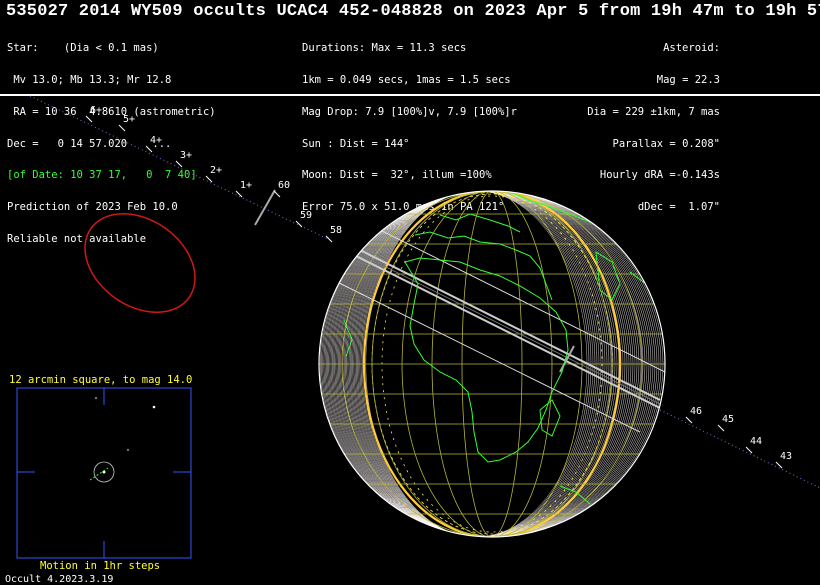 The height and width of the screenshot is (585, 820). I want to click on hour-mark-label: 6+, so click(96, 110).